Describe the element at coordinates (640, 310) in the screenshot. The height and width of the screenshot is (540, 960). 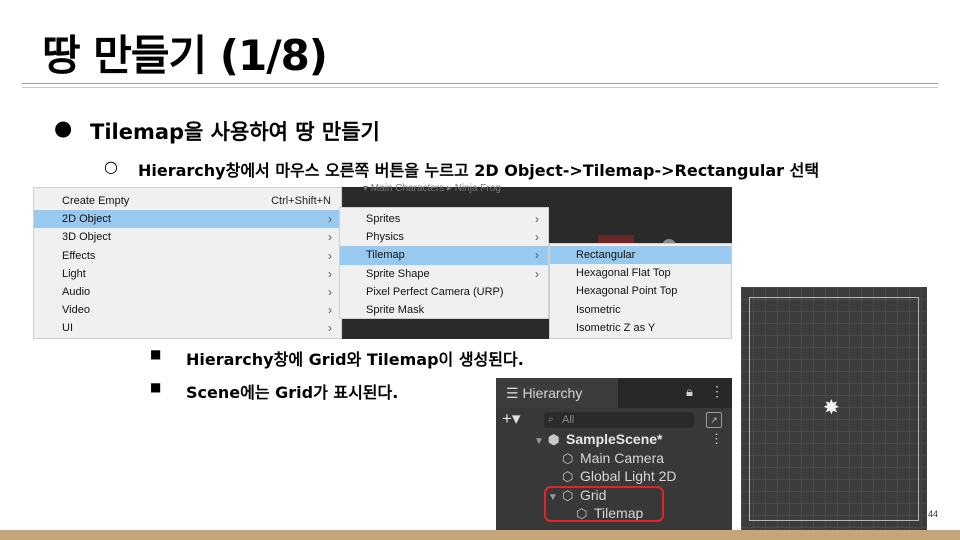
I see `tilemap-menu-item: Isometric` at that location.